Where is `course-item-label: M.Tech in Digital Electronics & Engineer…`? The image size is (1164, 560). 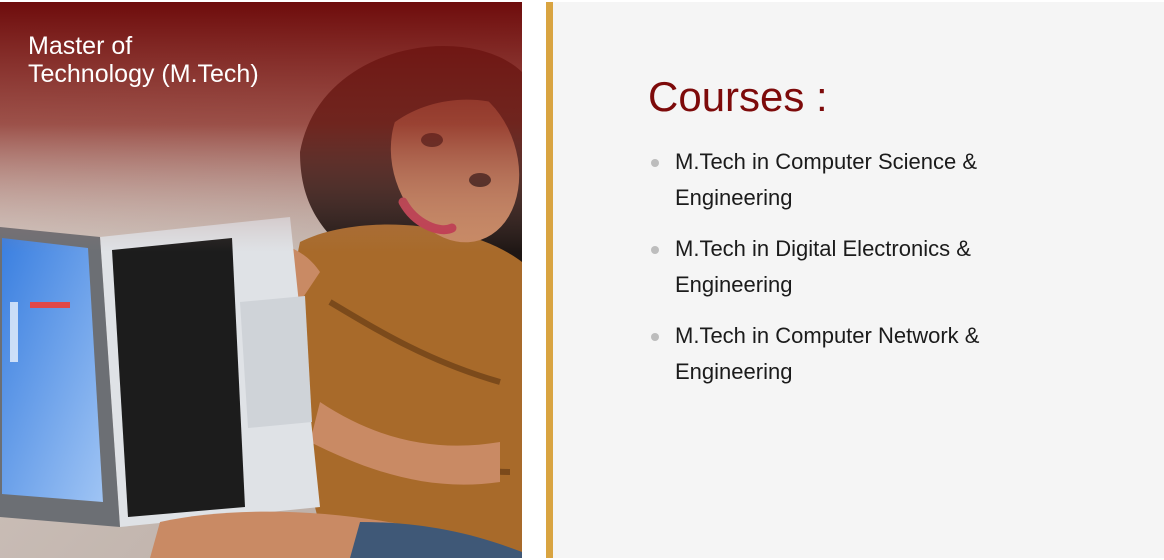
course-item-label: M.Tech in Digital Electronics & Engineer… is located at coordinates (823, 266).